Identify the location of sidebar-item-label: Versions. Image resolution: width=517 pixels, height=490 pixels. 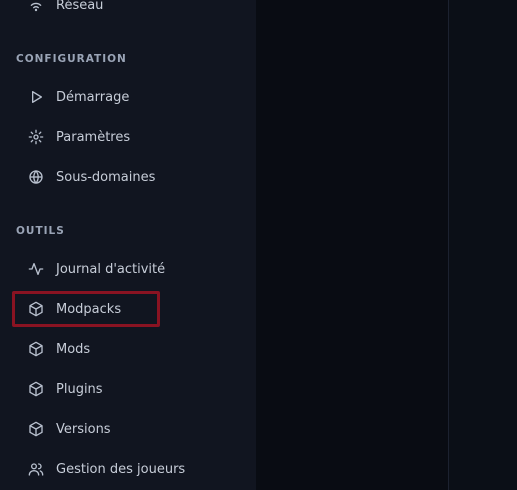
(83, 429).